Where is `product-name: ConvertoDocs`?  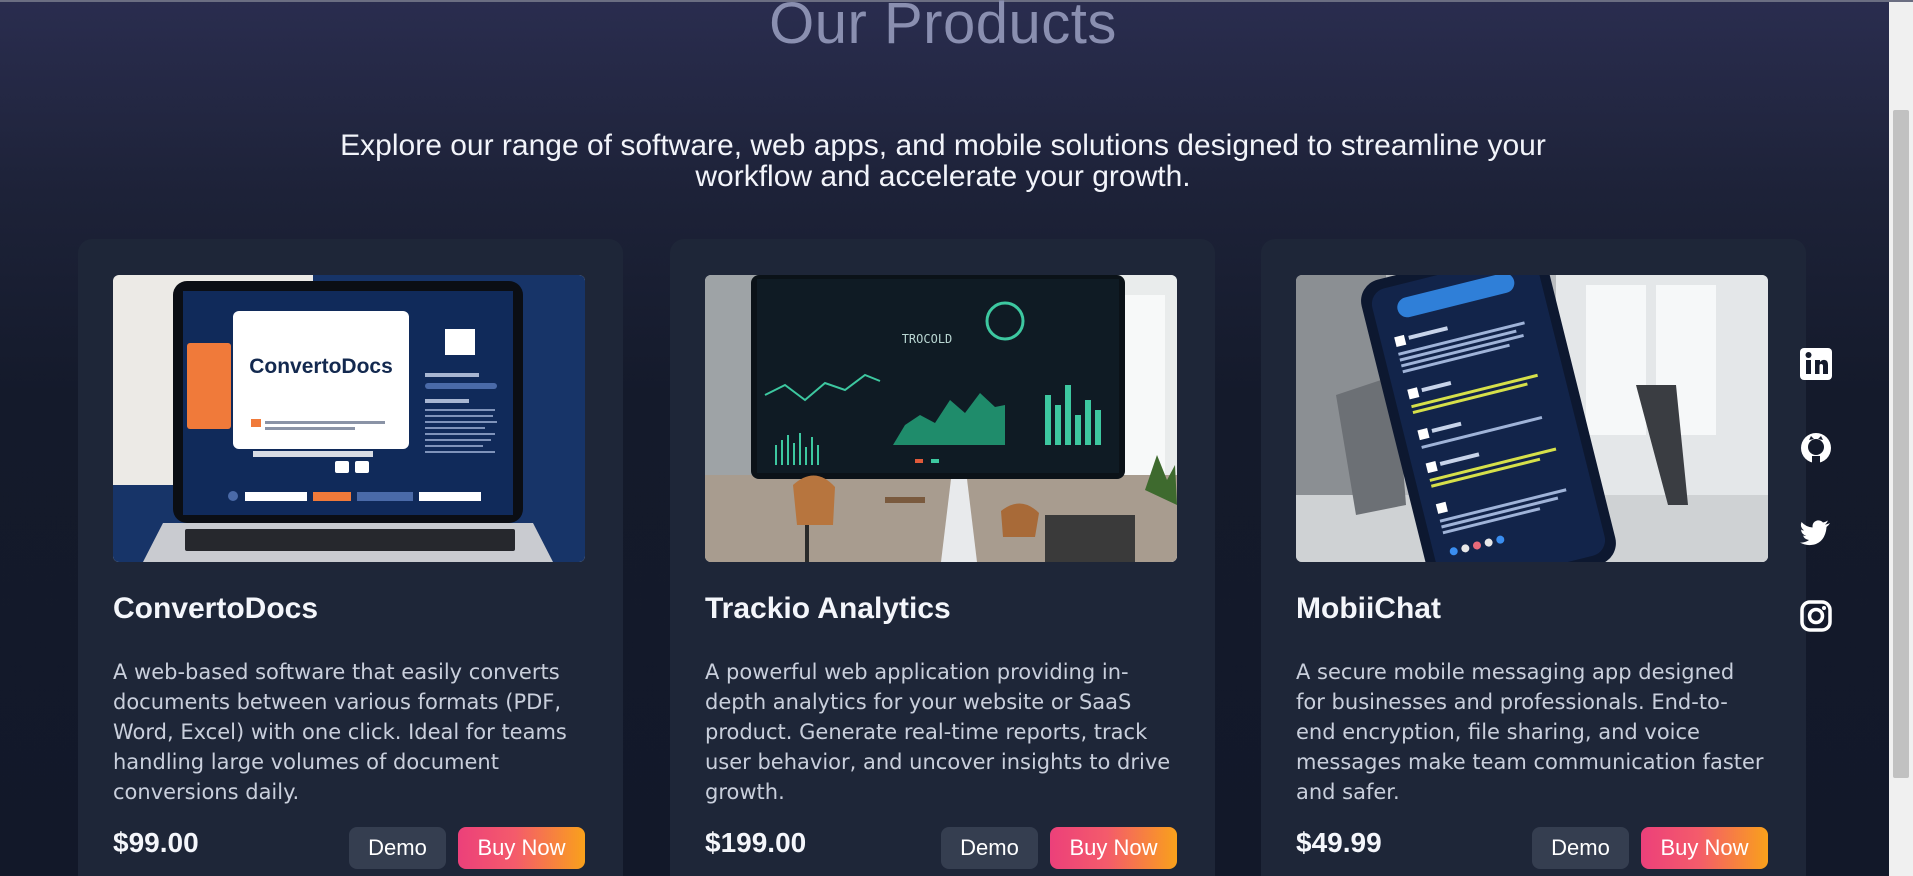 product-name: ConvertoDocs is located at coordinates (216, 608).